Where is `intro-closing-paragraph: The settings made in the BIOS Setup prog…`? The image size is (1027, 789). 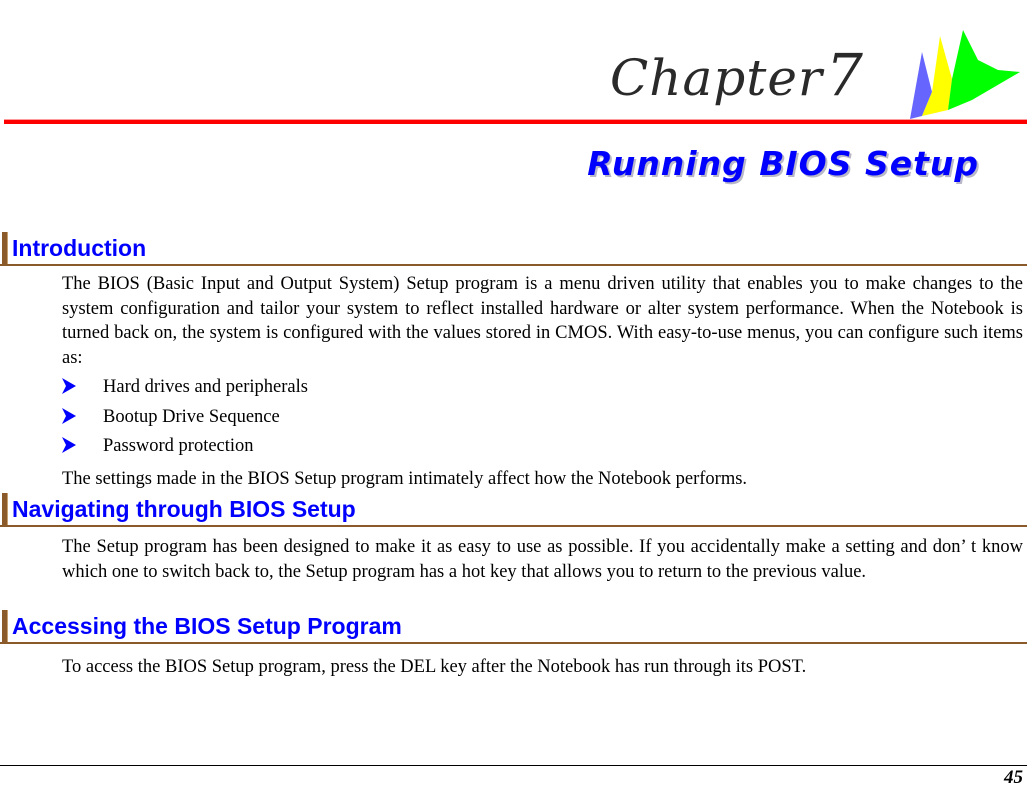 intro-closing-paragraph: The settings made in the BIOS Setup prog… is located at coordinates (405, 479).